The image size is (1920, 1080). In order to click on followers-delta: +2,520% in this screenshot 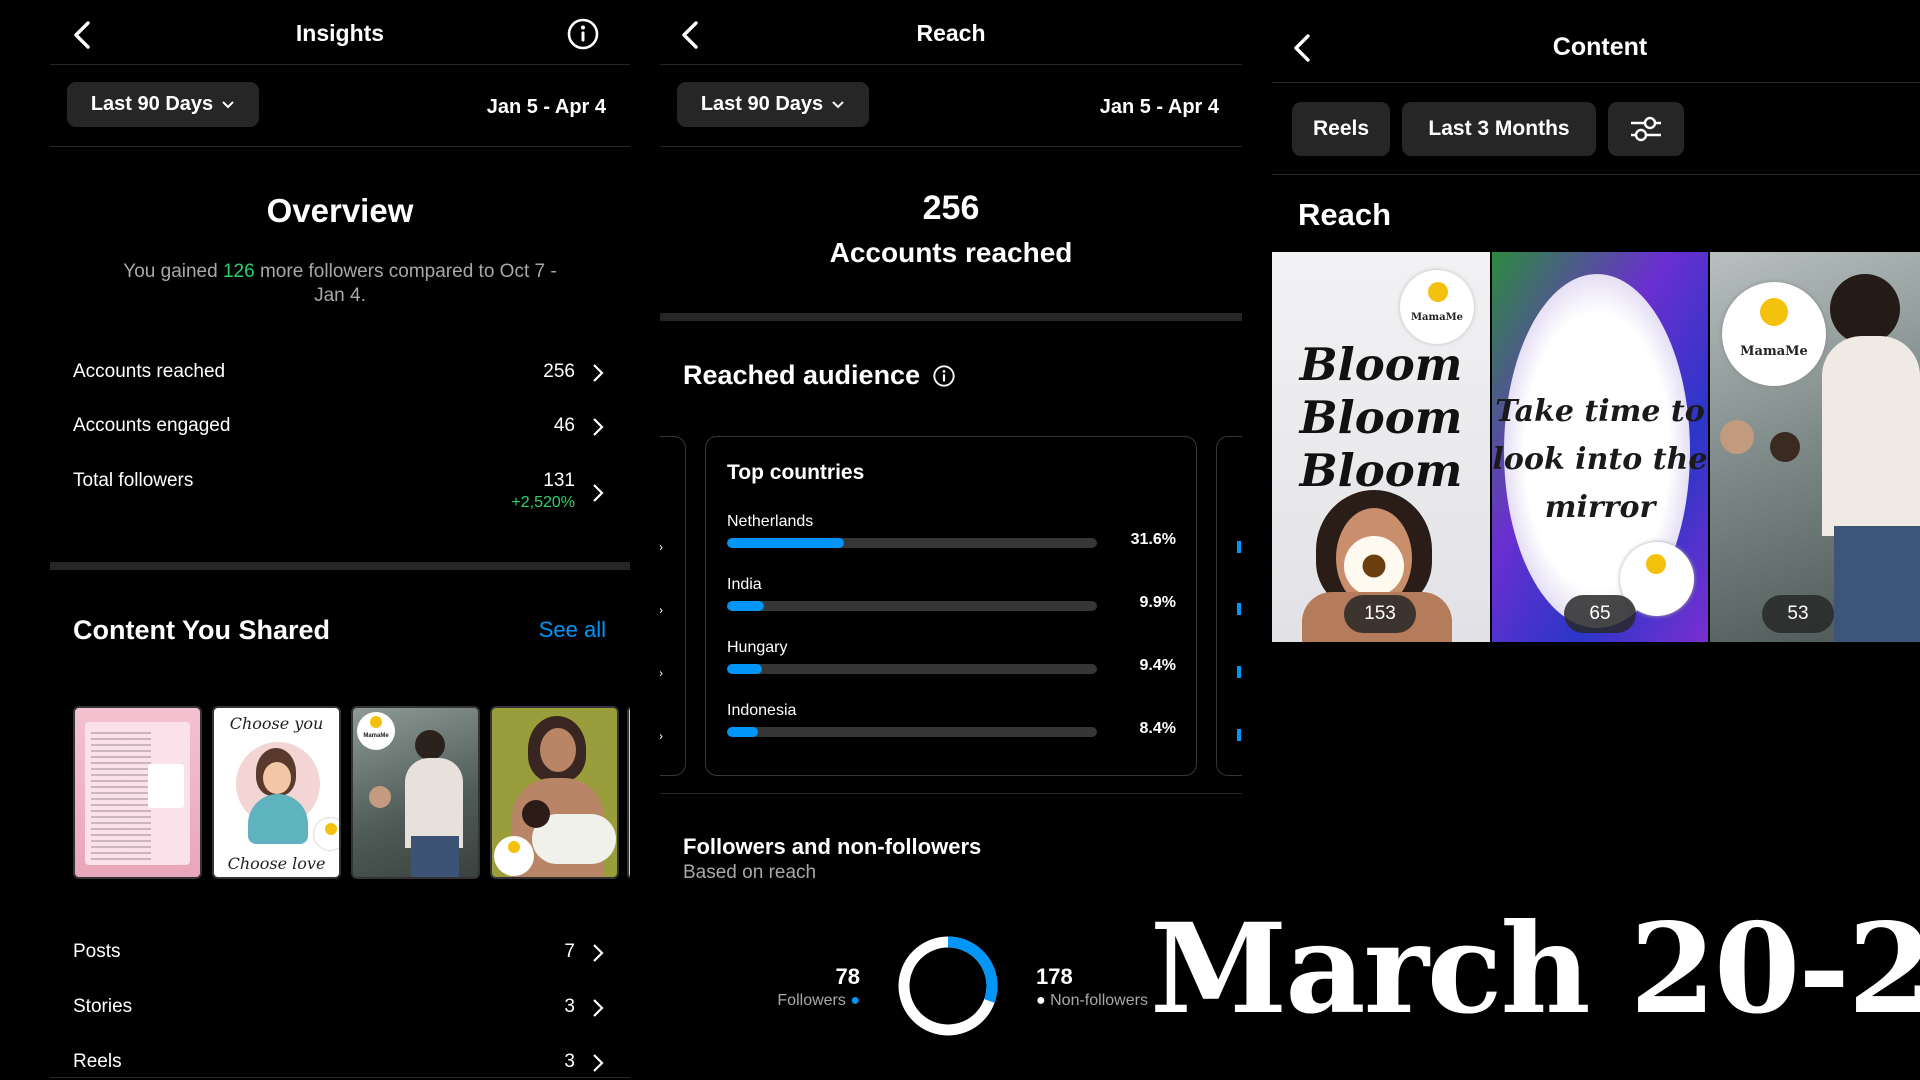, I will do `click(543, 502)`.